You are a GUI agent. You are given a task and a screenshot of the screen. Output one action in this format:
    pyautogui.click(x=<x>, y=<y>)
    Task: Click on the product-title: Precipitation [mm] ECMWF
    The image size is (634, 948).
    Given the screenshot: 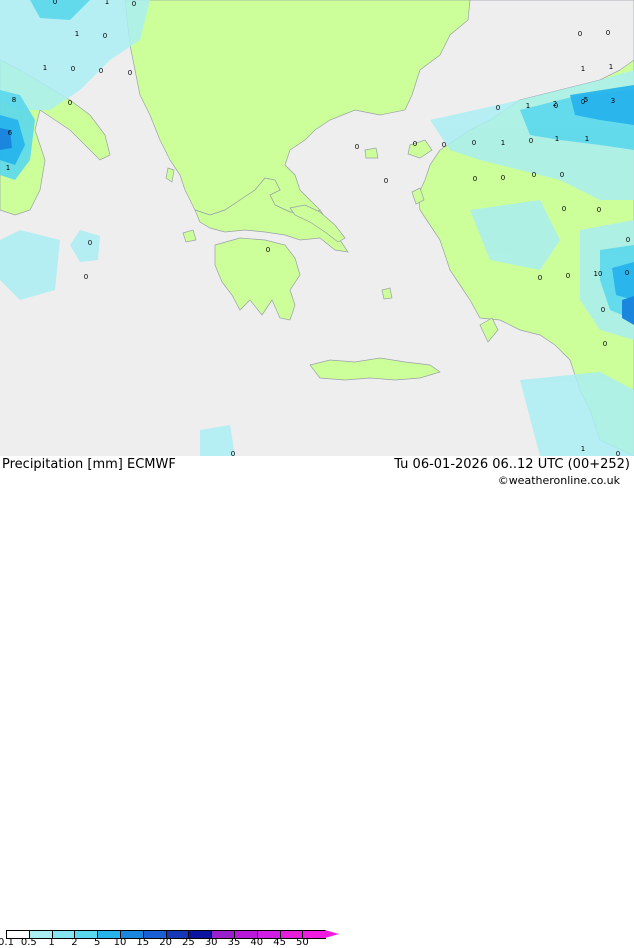 What is the action you would take?
    pyautogui.click(x=89, y=464)
    